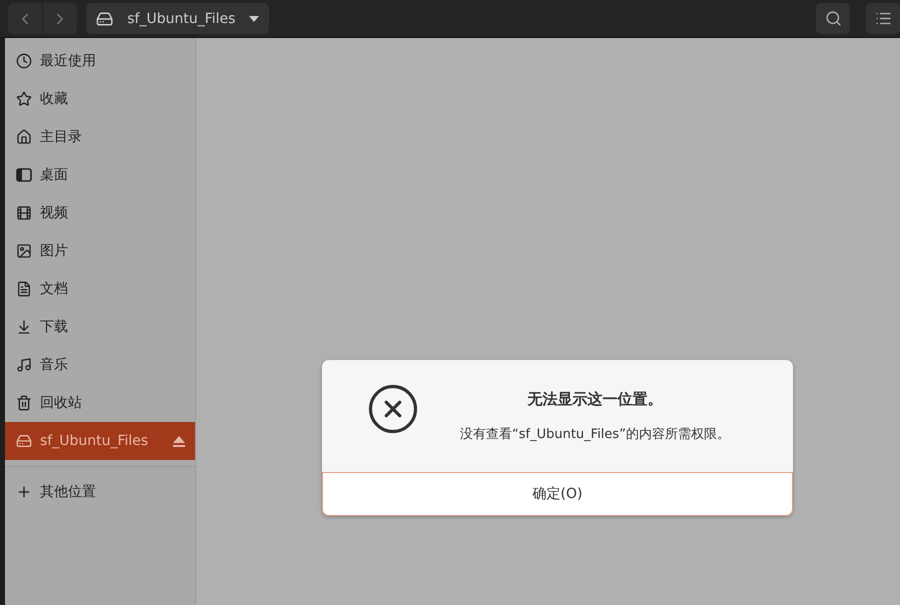 The image size is (900, 605). What do you see at coordinates (24, 492) in the screenshot?
I see `plus-icon` at bounding box center [24, 492].